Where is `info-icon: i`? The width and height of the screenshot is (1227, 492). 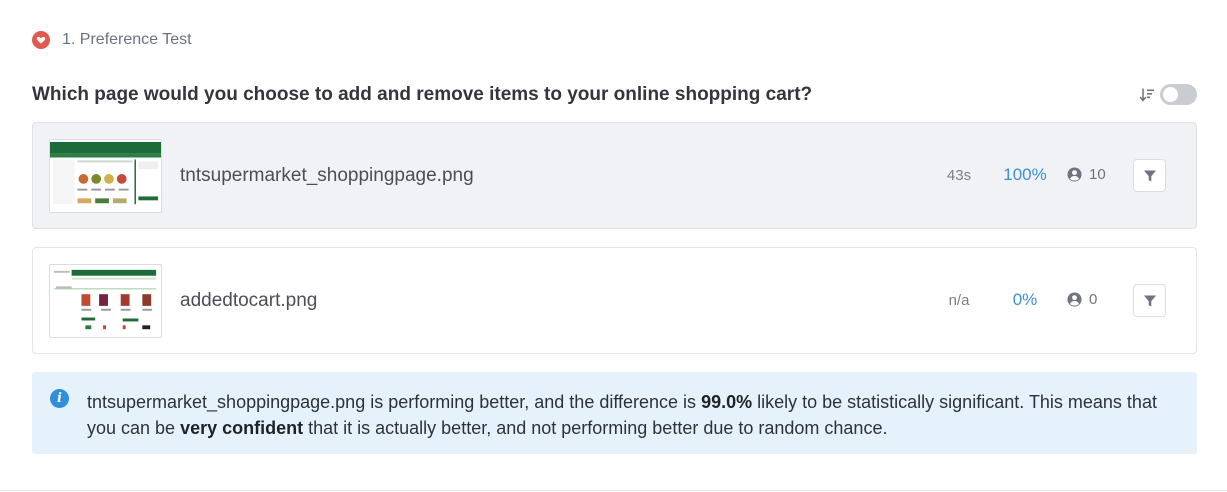
info-icon: i is located at coordinates (59, 398).